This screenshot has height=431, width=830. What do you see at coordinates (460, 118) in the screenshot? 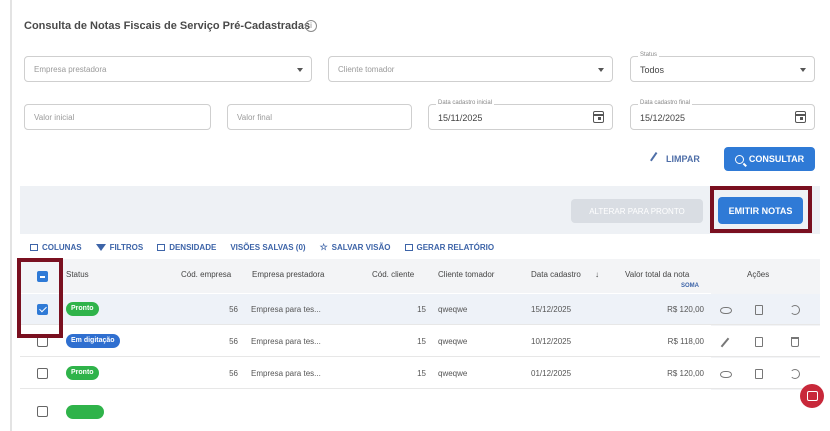
I see `data-inicial-value: 15/11/2025` at bounding box center [460, 118].